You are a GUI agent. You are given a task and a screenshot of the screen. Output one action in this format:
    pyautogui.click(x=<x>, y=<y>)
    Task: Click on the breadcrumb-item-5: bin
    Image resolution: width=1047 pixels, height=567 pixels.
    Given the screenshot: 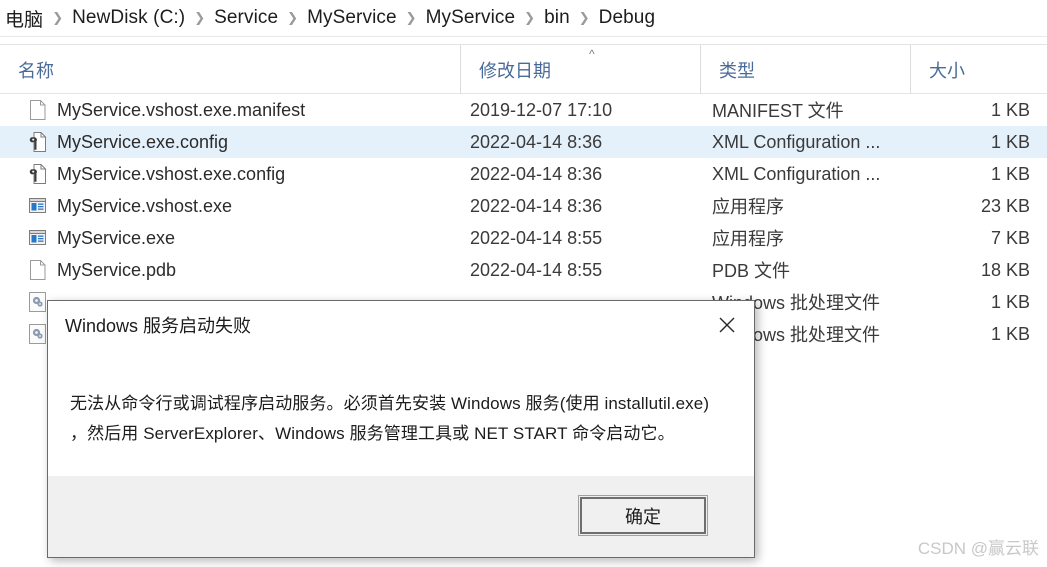 What is the action you would take?
    pyautogui.click(x=557, y=18)
    